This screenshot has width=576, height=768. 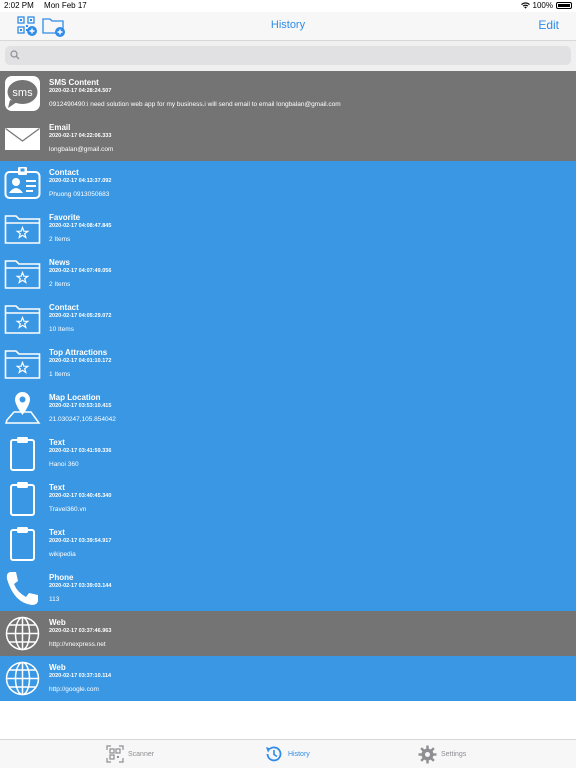 What do you see at coordinates (60, 127) in the screenshot?
I see `history-row-title: Email` at bounding box center [60, 127].